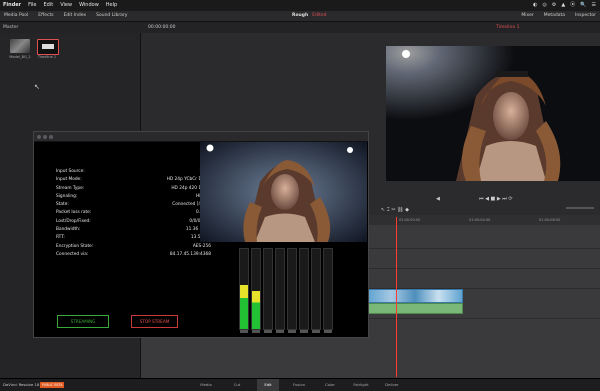 This screenshot has width=600, height=391. I want to click on mixer-button: Mixer, so click(527, 16).